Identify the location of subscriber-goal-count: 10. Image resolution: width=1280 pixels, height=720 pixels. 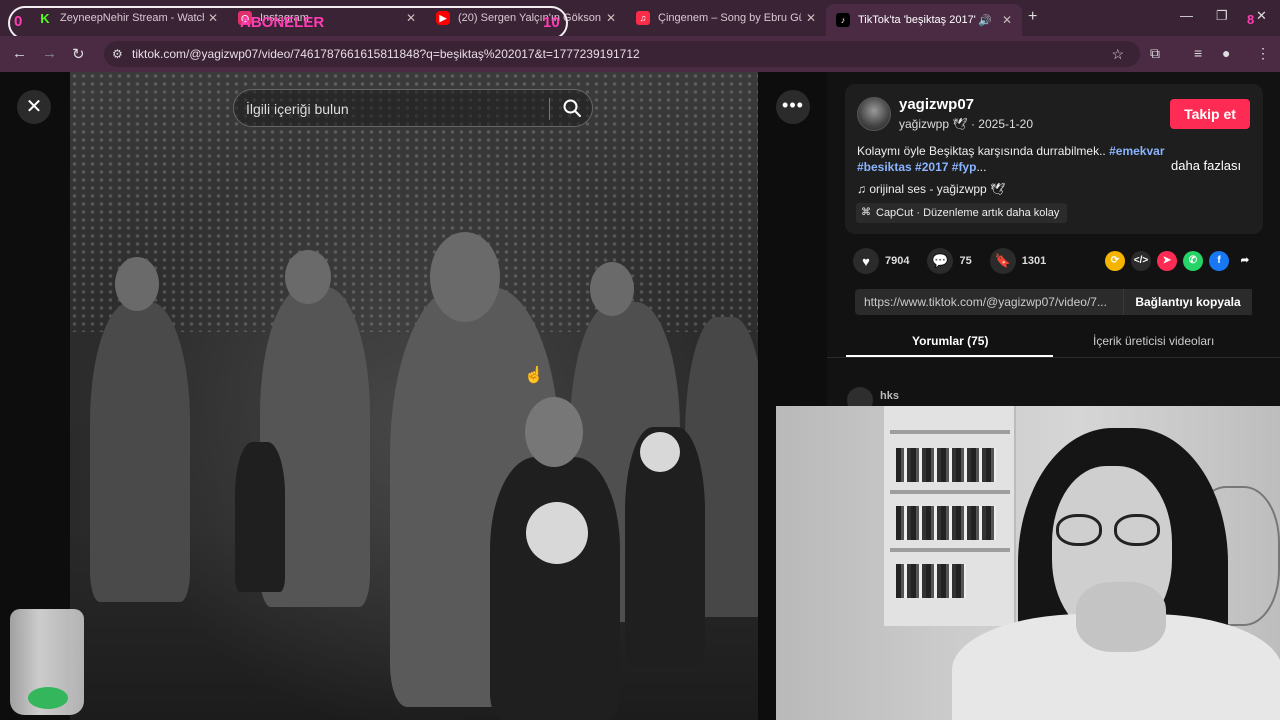
(551, 22).